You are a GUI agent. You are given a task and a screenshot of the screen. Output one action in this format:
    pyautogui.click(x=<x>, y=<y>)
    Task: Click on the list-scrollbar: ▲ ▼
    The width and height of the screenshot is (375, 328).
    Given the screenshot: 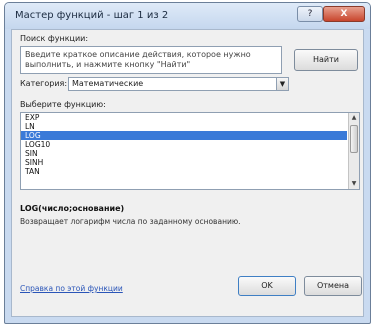 What is the action you would take?
    pyautogui.click(x=353, y=151)
    